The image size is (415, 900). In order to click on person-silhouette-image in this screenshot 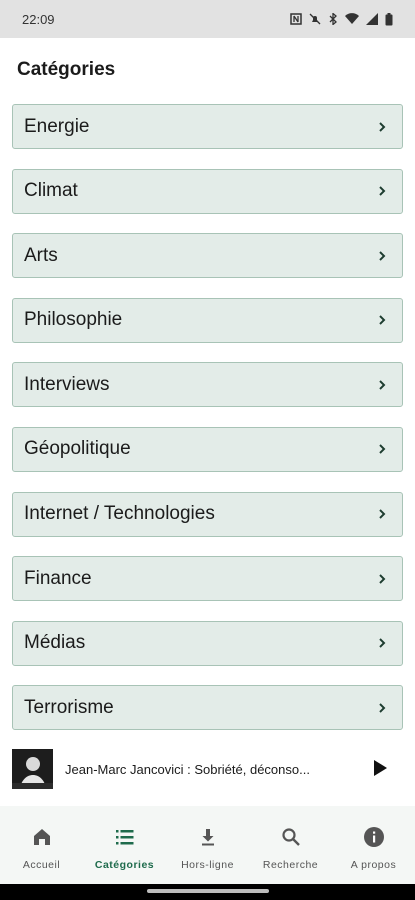, I will do `click(32, 769)`.